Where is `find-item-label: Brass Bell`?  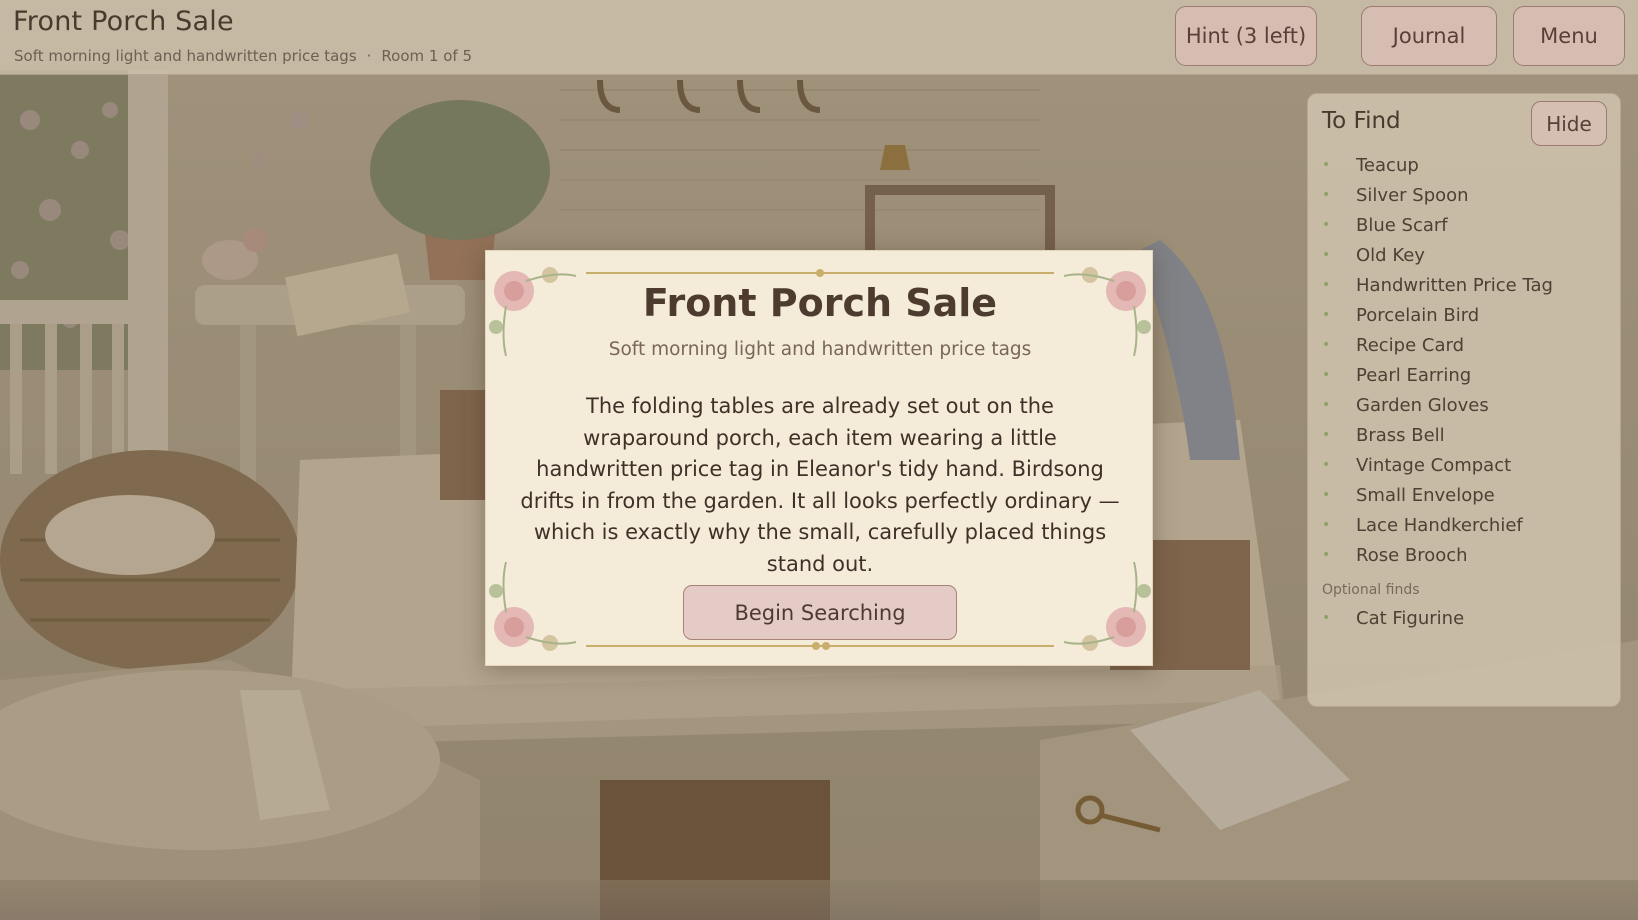
find-item-label: Brass Bell is located at coordinates (1400, 435).